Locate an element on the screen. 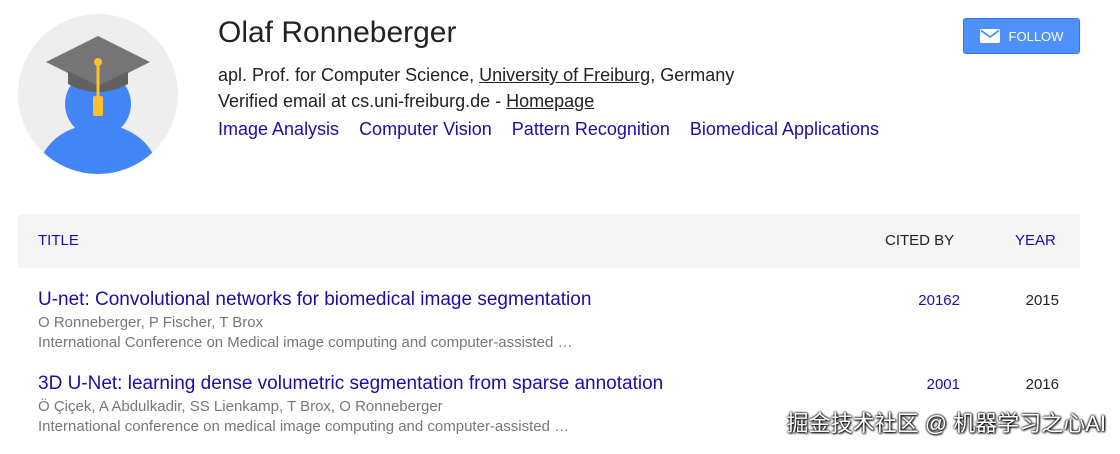  watermark: 掘金技术社区 @ 机器学习之心AI is located at coordinates (946, 423).